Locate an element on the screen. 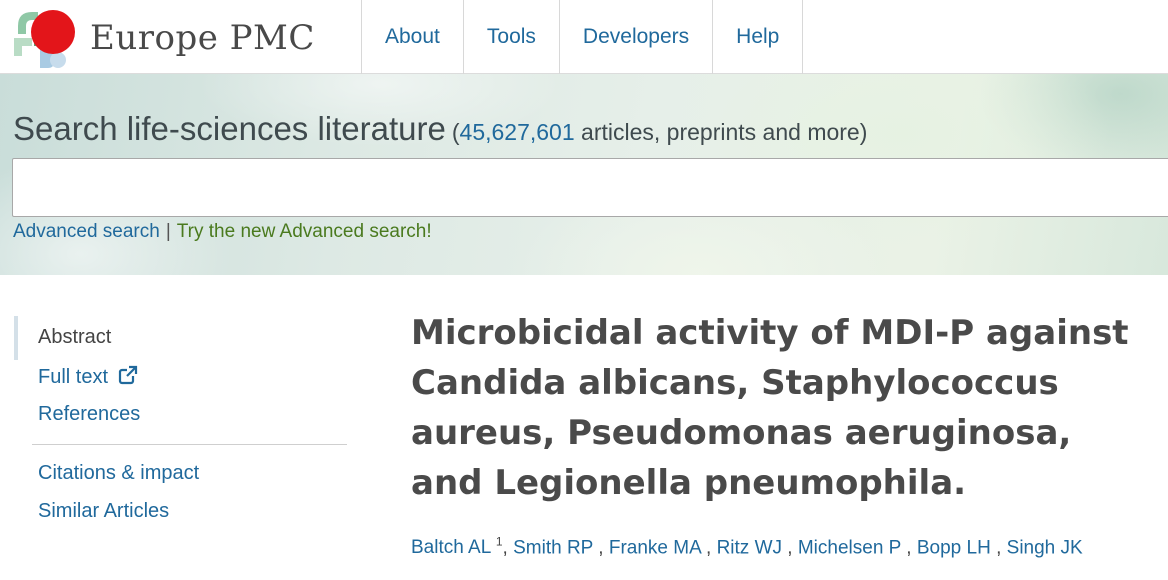 The height and width of the screenshot is (580, 1168). author-link: Singh JK is located at coordinates (1045, 547).